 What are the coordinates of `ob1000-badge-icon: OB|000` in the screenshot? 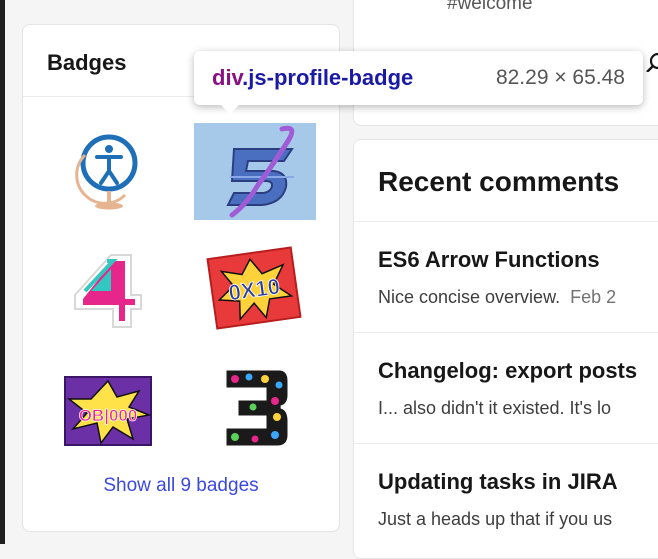 It's located at (108, 411).